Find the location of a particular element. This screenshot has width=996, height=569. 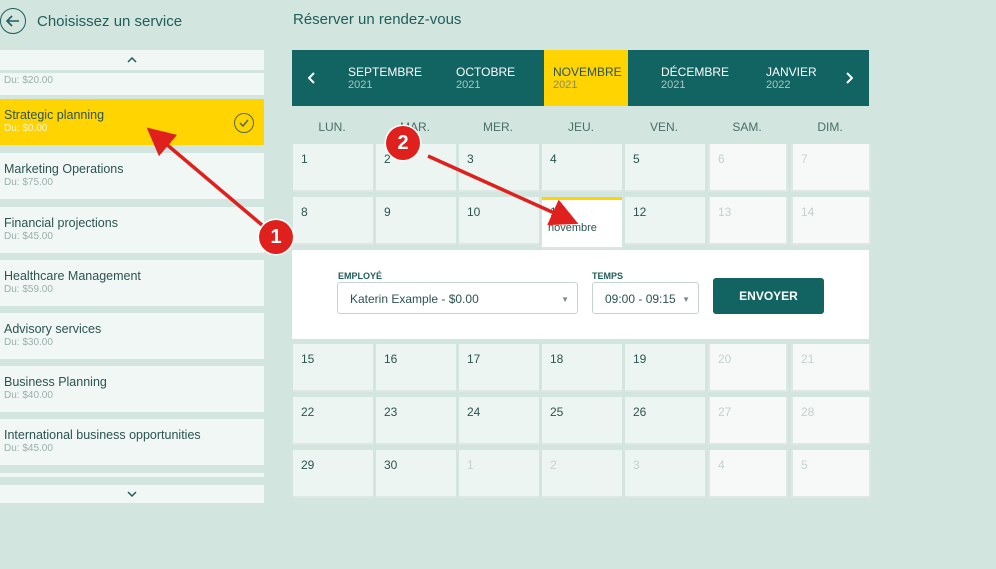

calendar-day: 23 is located at coordinates (416, 421).